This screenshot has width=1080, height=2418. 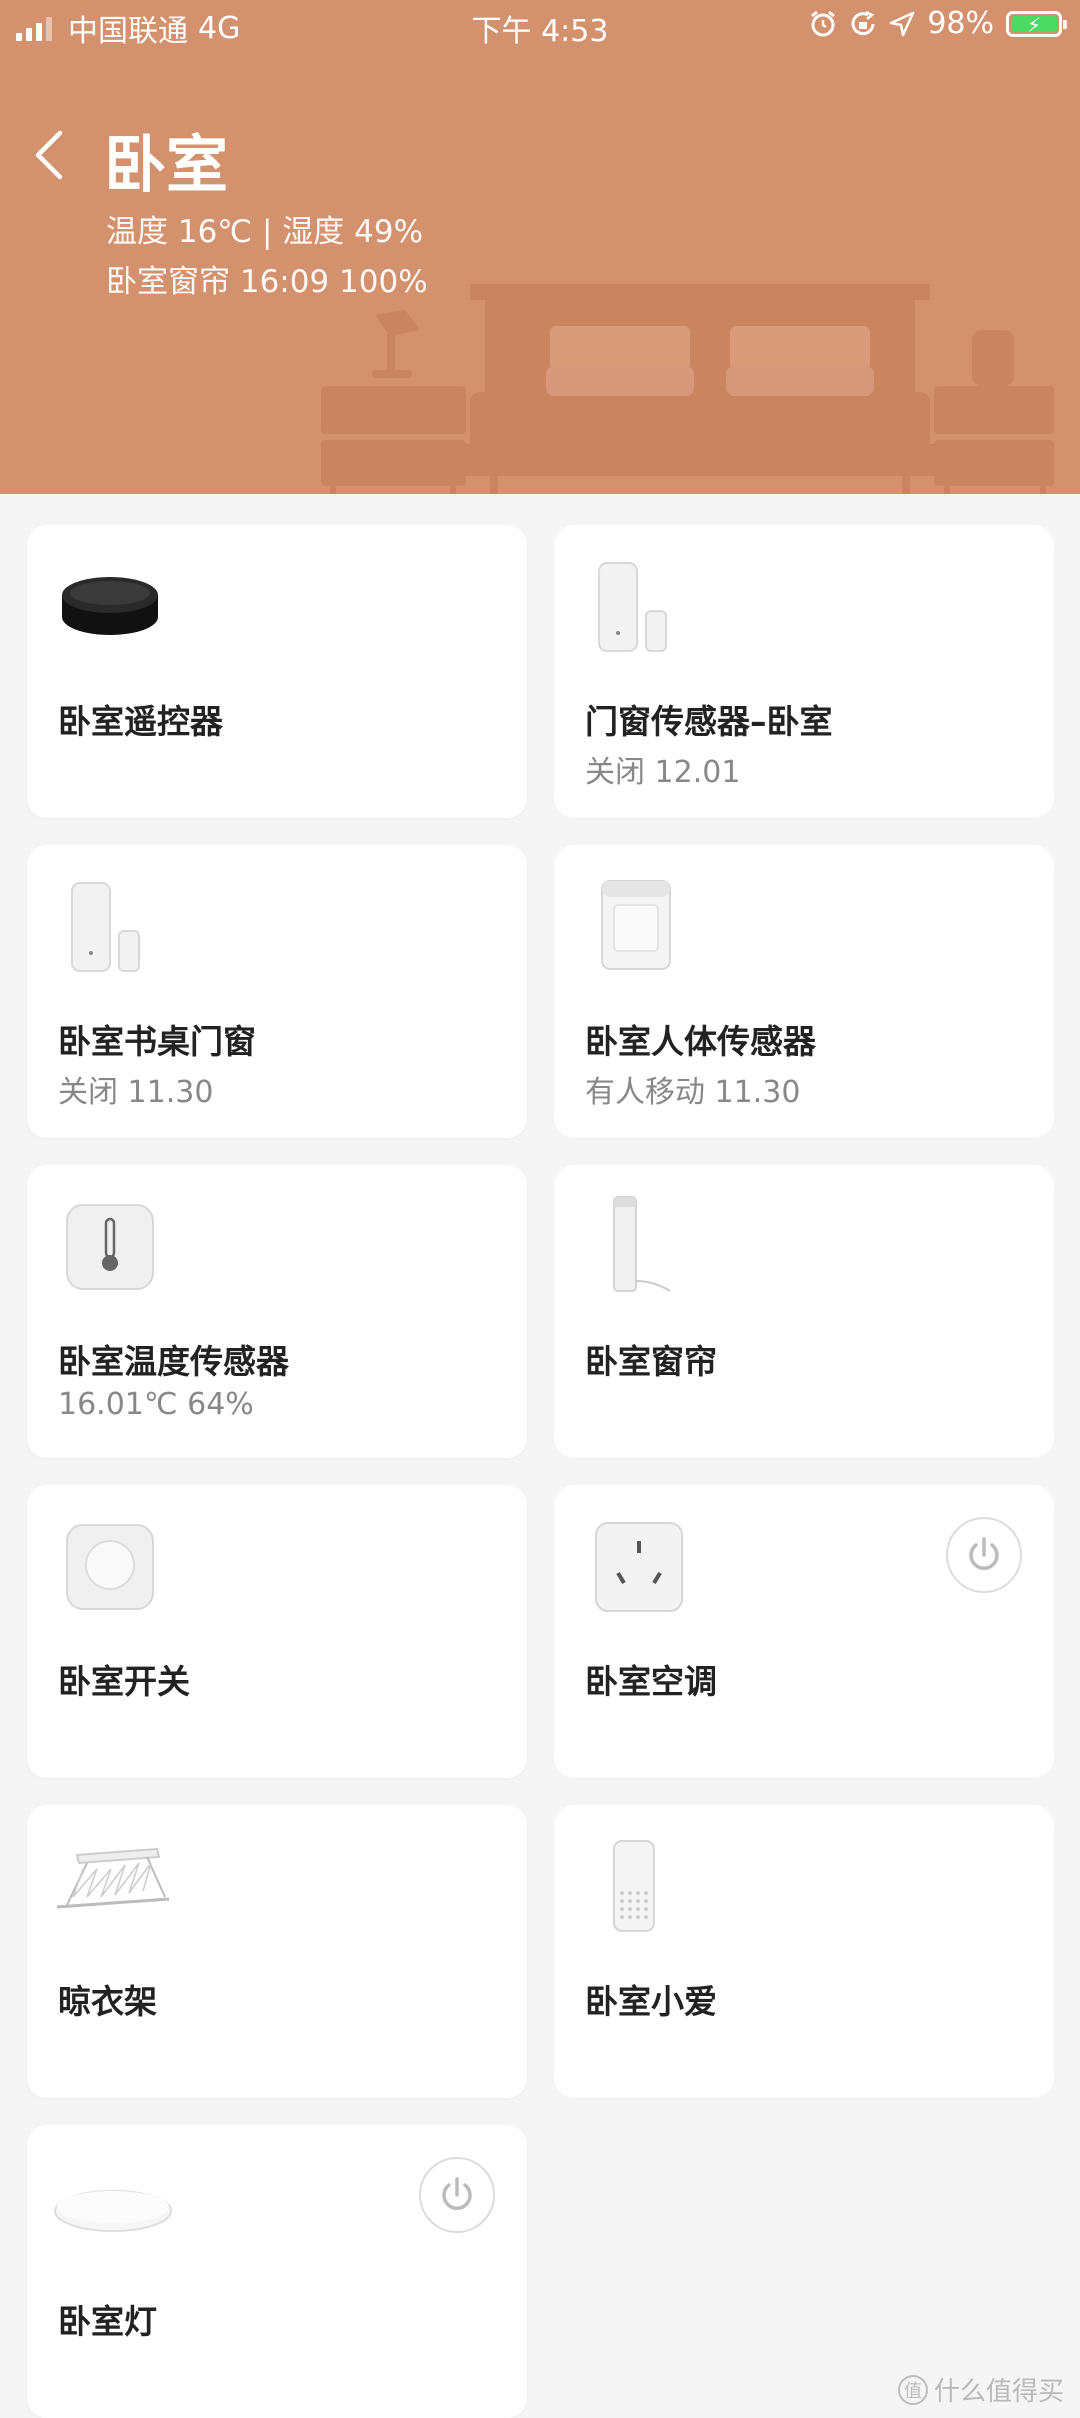 What do you see at coordinates (663, 772) in the screenshot?
I see `device-status: 关闭 12.01` at bounding box center [663, 772].